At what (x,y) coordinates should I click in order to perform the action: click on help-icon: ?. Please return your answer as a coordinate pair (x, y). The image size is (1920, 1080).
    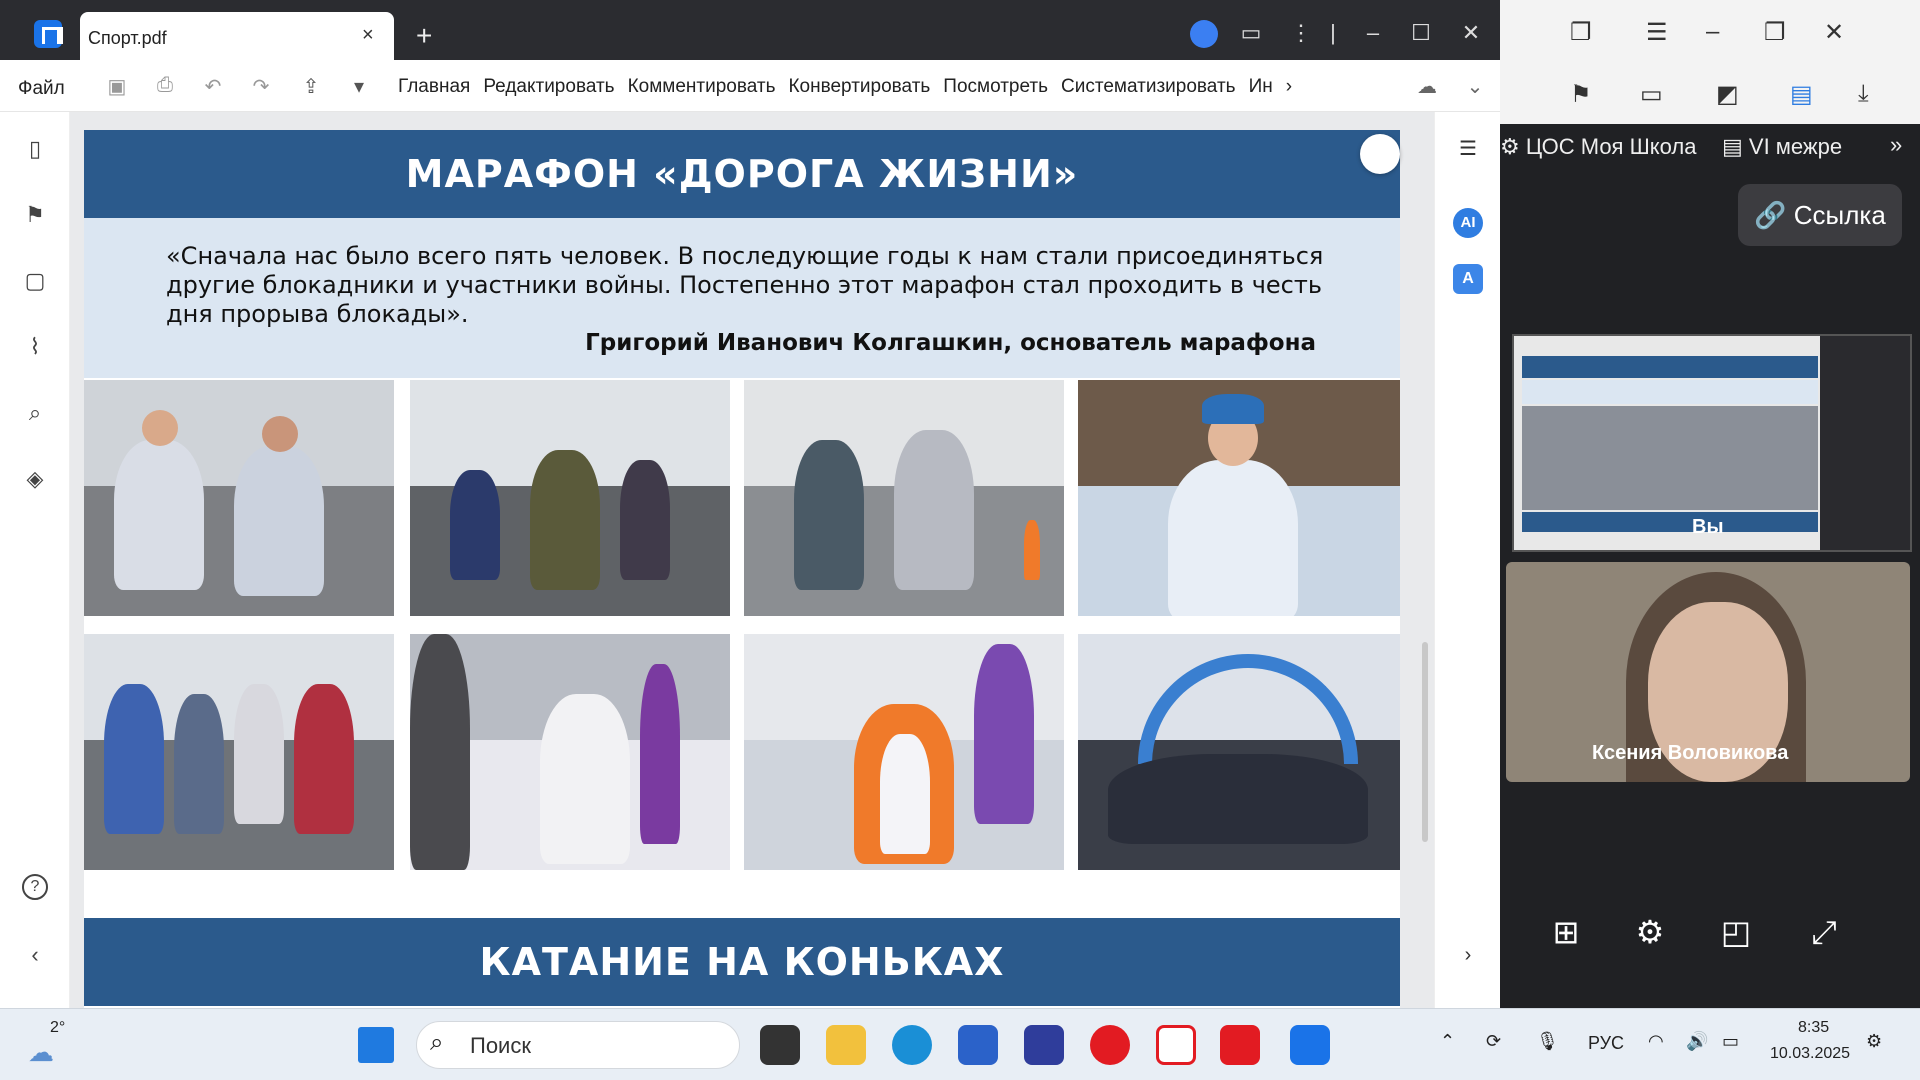
    Looking at the image, I should click on (35, 887).